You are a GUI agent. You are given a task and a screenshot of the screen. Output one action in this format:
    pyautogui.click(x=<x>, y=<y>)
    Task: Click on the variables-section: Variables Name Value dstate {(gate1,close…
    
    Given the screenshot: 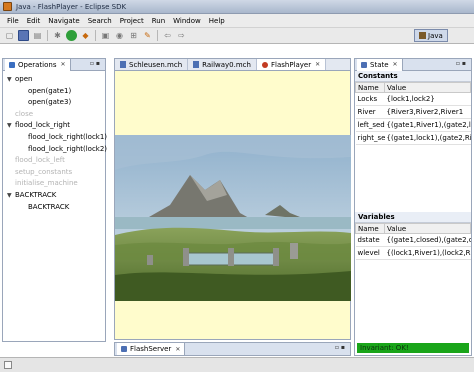 What is the action you would take?
    pyautogui.click(x=413, y=236)
    